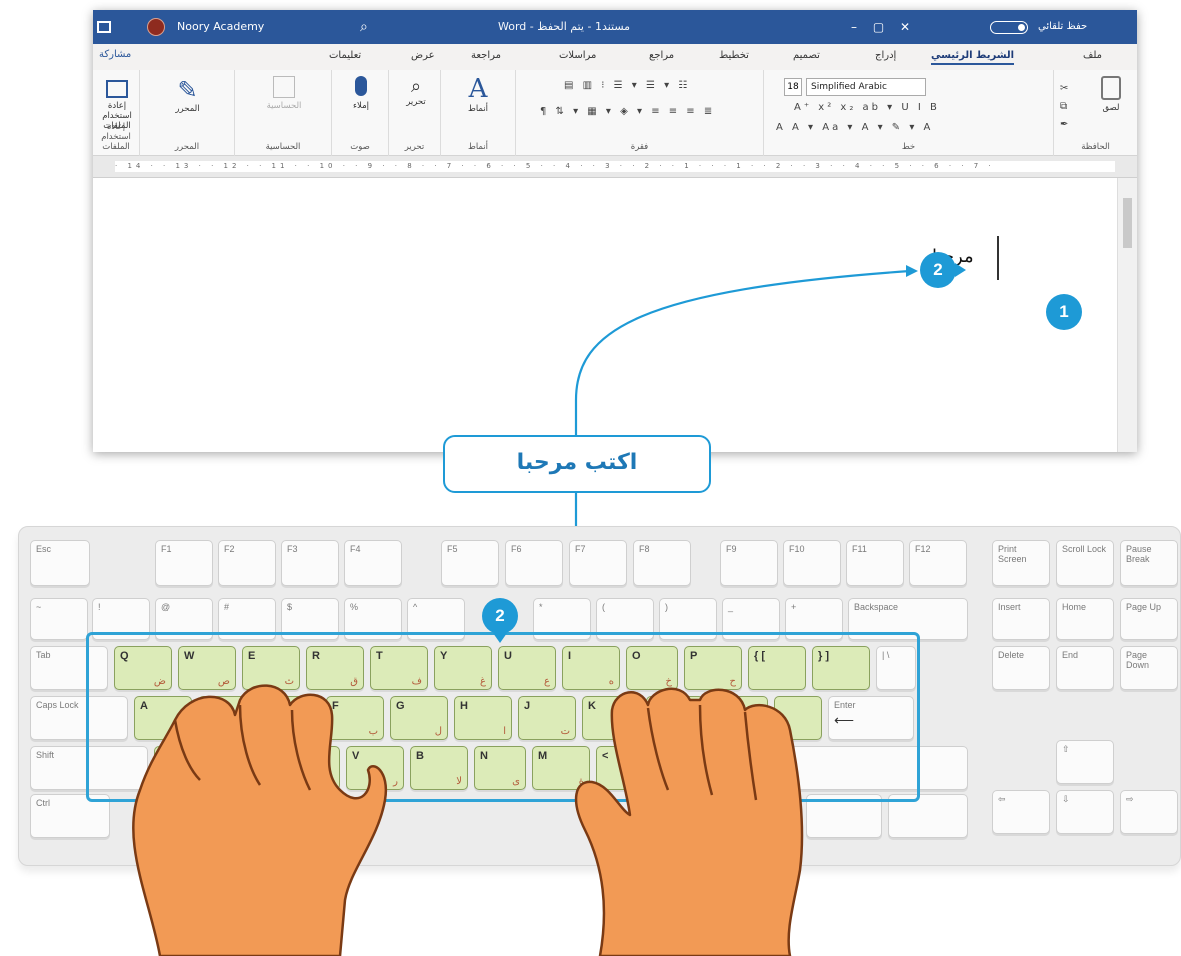 This screenshot has width=1181, height=956. What do you see at coordinates (1149, 619) in the screenshot?
I see `key-page-up: Page Up` at bounding box center [1149, 619].